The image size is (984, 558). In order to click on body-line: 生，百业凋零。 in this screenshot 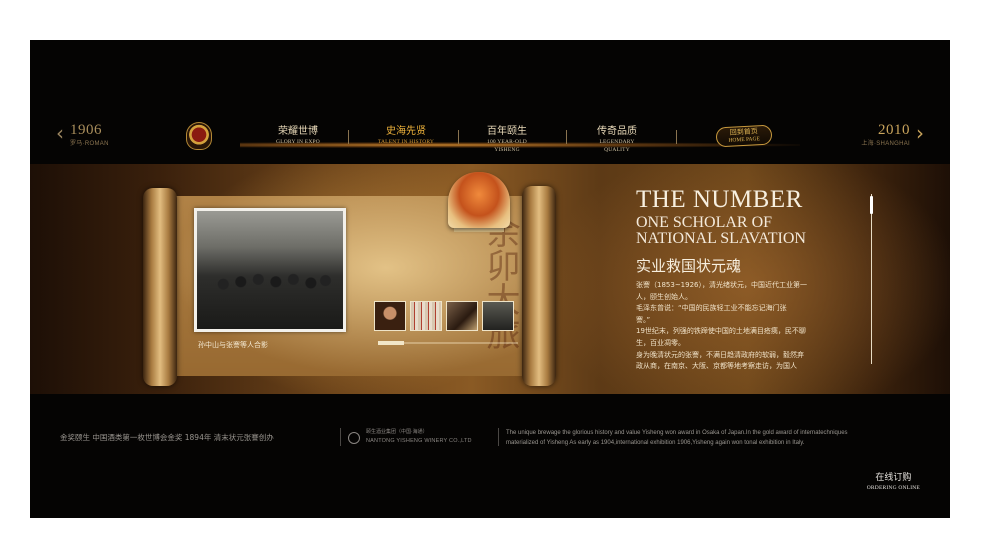, I will do `click(660, 342)`.